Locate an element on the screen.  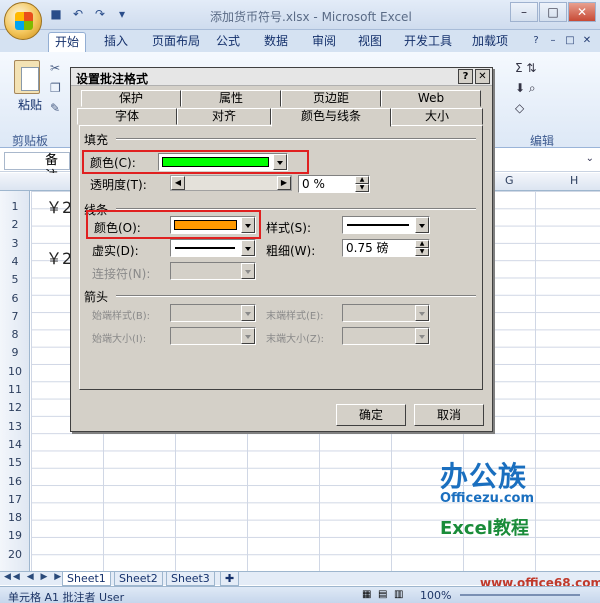
sheet-tab: Sheet3 is located at coordinates (190, 579).